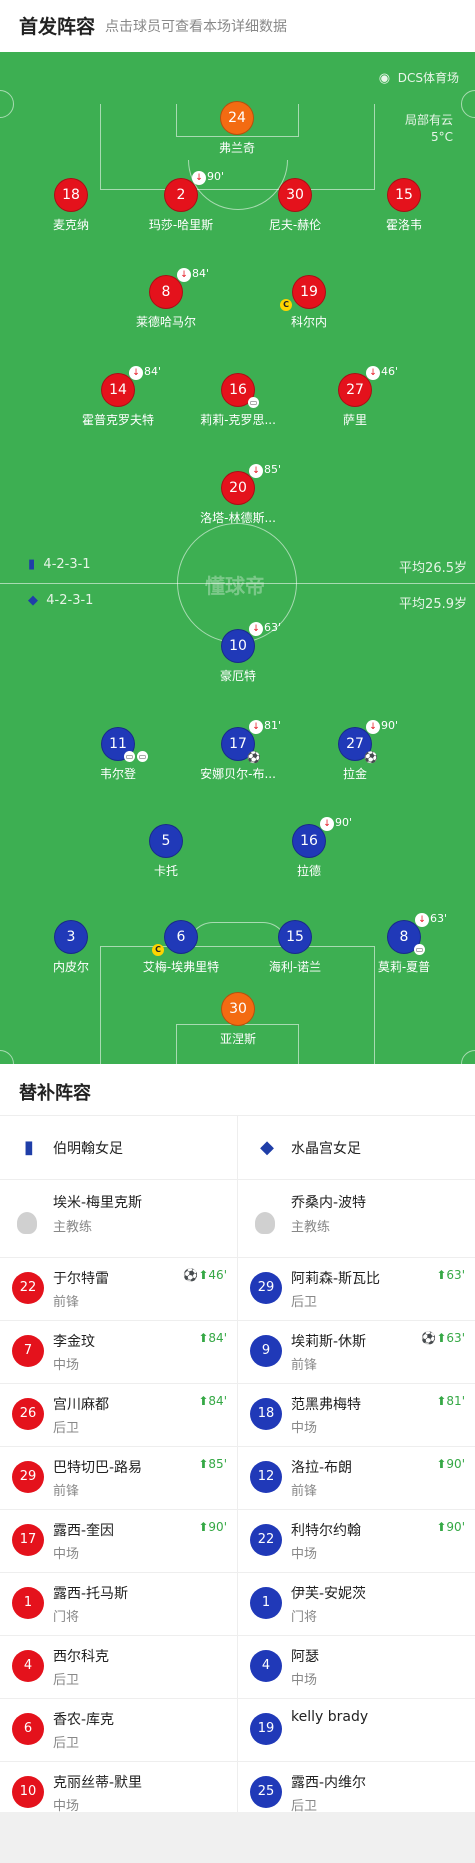 Image resolution: width=475 pixels, height=1863 pixels. I want to click on player-name: 于尔特雷, so click(81, 1279).